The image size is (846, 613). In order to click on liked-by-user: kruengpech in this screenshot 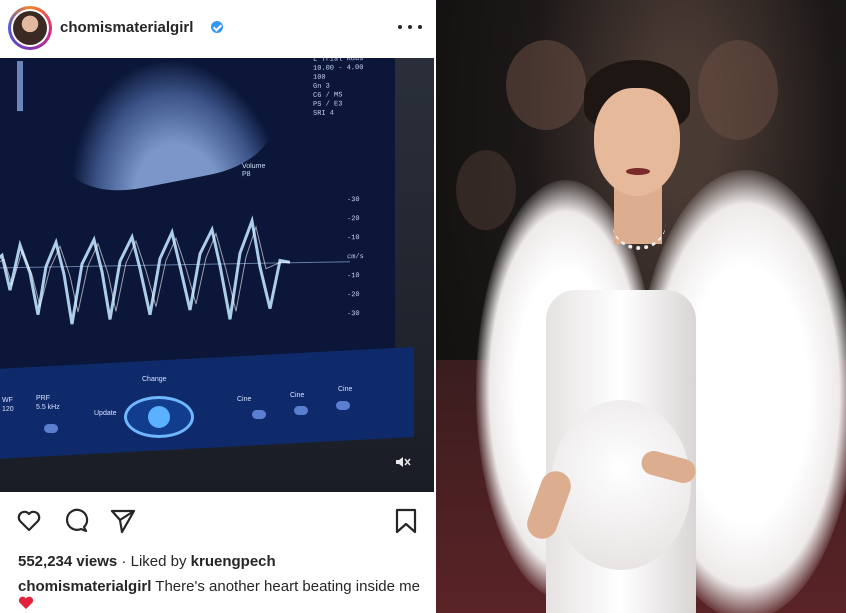, I will do `click(233, 561)`.